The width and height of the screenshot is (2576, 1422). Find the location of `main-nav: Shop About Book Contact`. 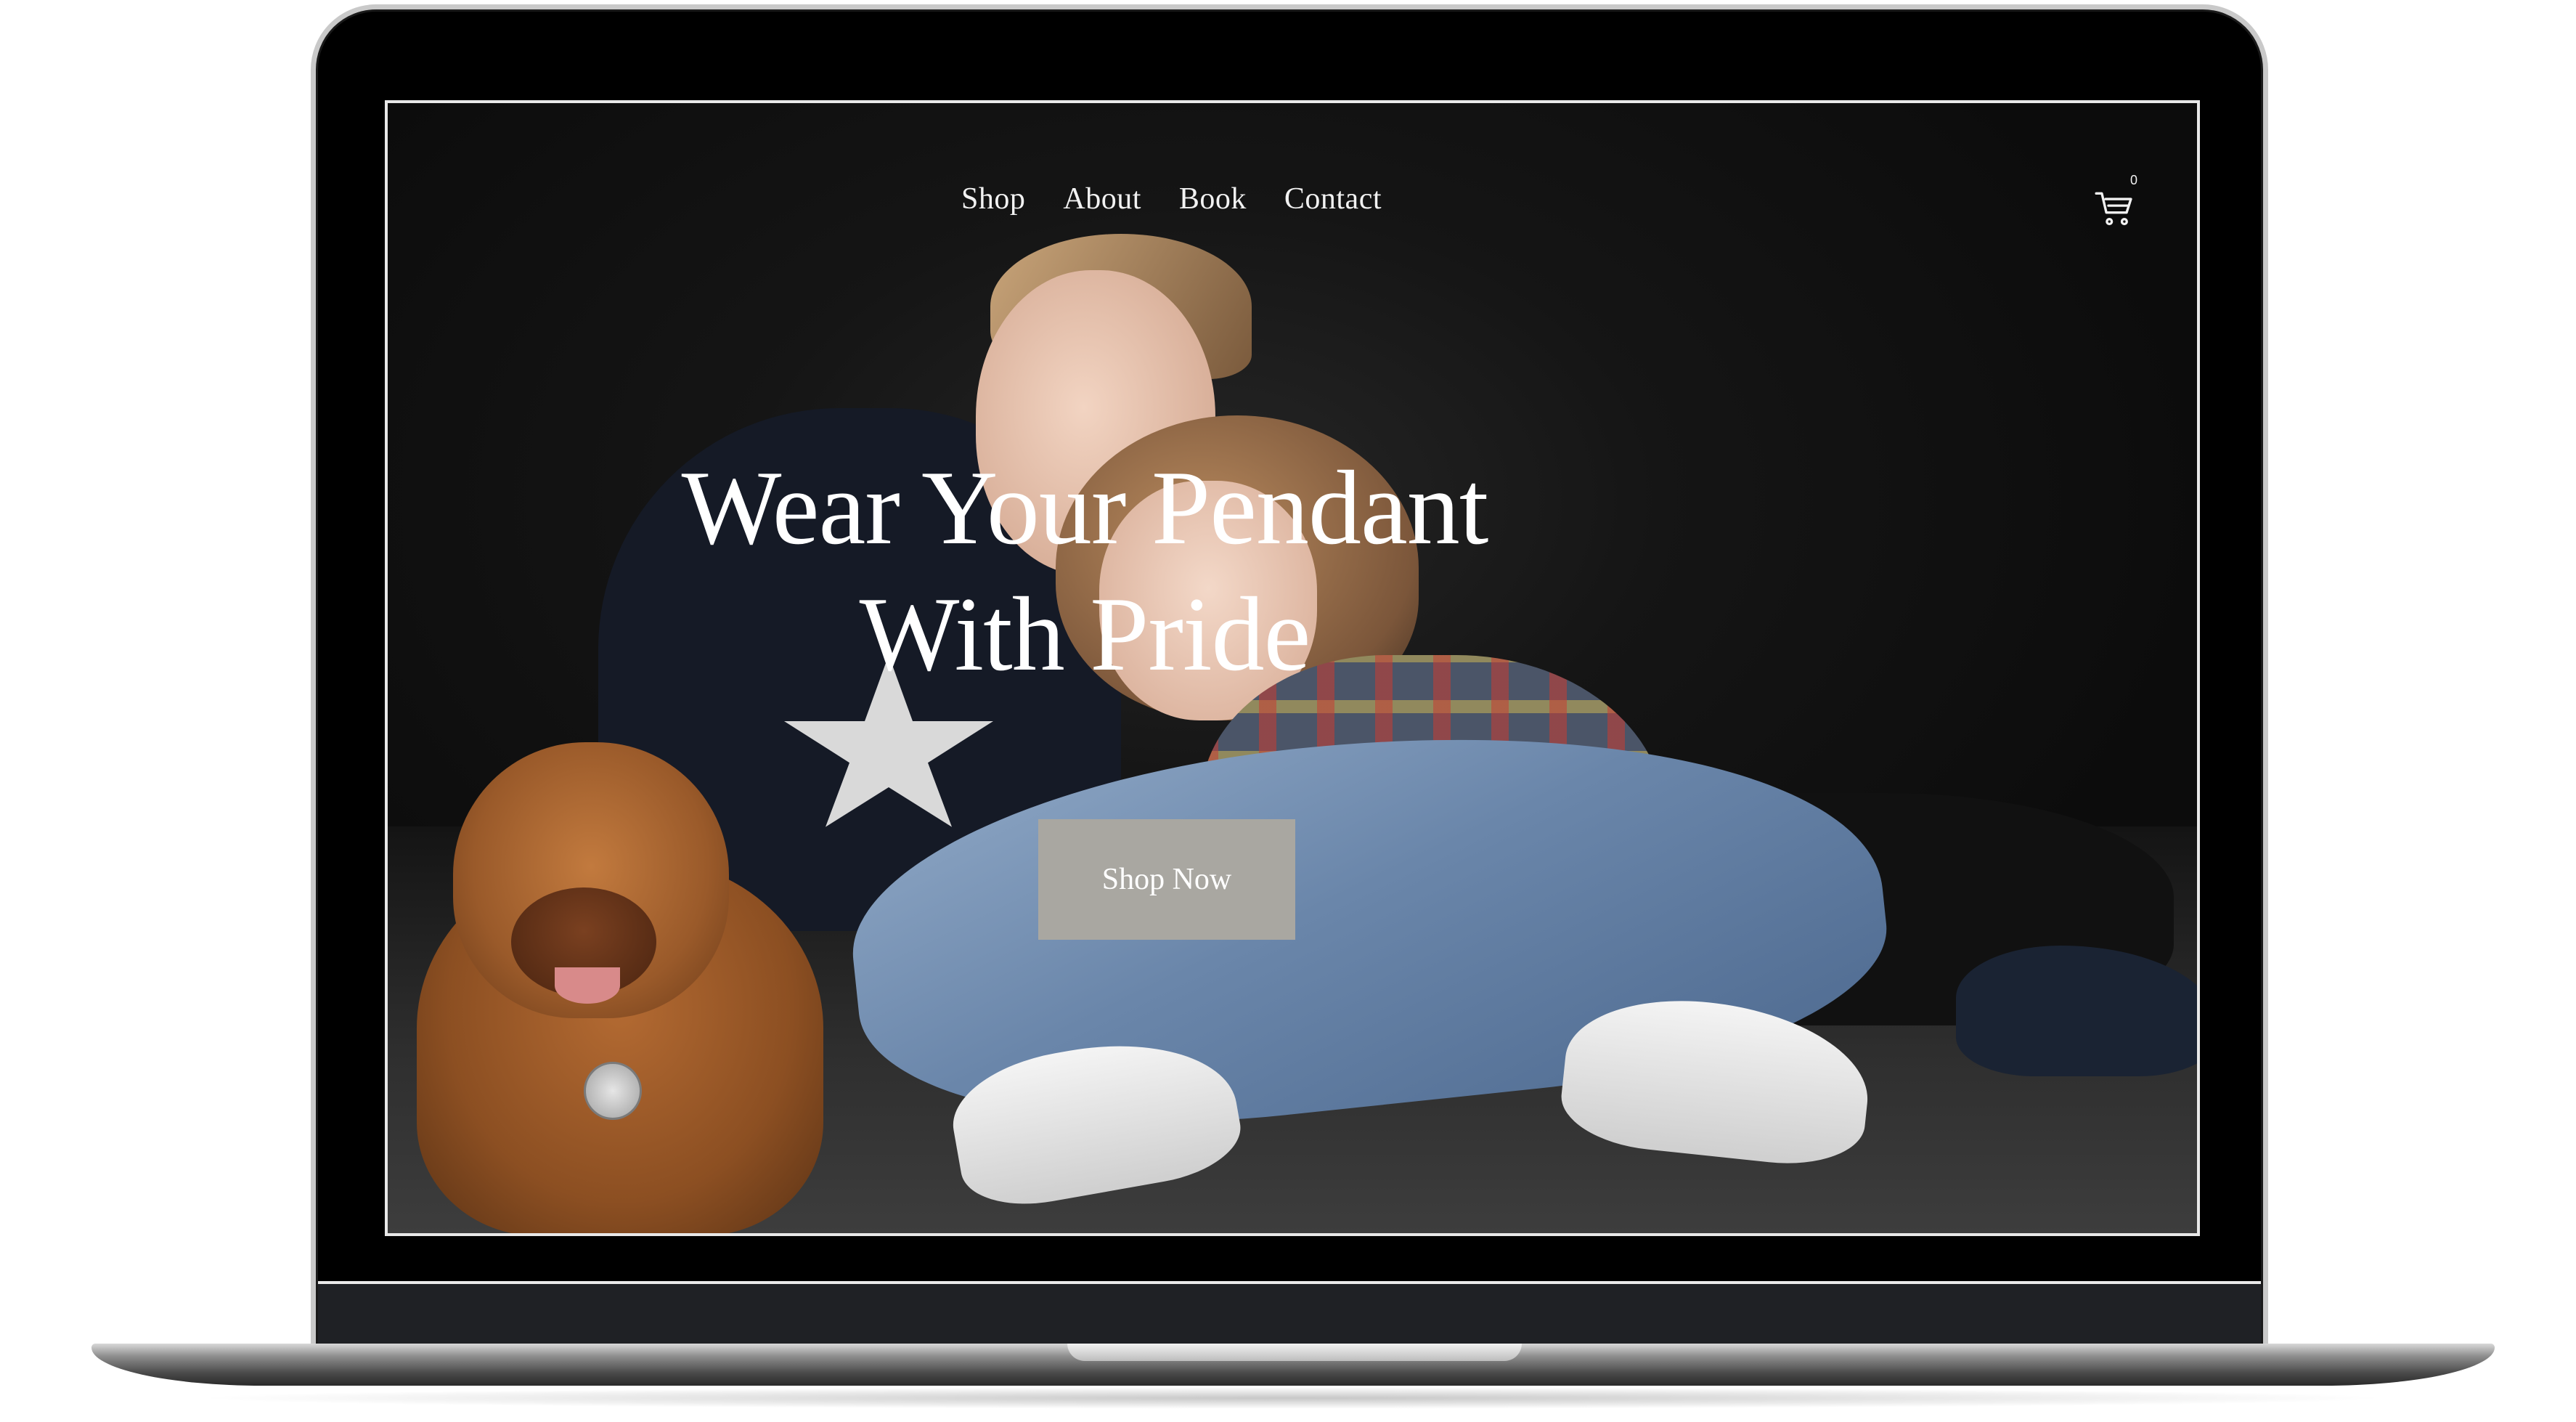

main-nav: Shop About Book Contact is located at coordinates (1171, 199).